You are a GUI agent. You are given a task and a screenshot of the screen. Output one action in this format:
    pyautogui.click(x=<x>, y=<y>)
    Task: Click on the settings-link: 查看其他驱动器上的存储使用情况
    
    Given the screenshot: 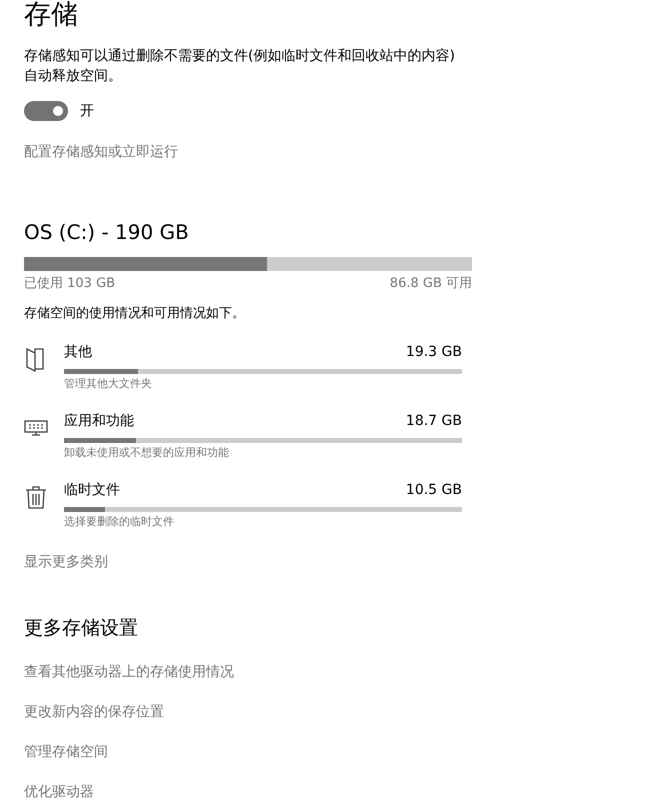 What is the action you would take?
    pyautogui.click(x=129, y=672)
    